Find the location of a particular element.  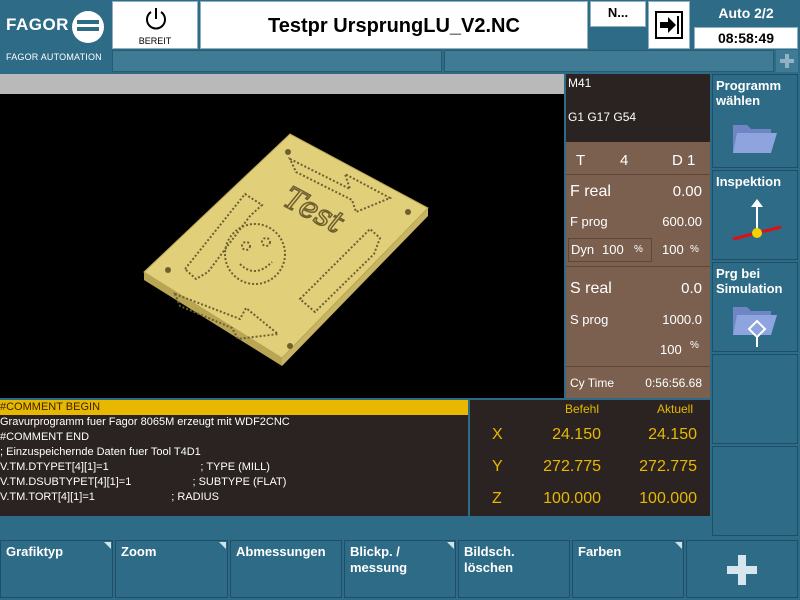

s-override-value: 100 is located at coordinates (671, 349).